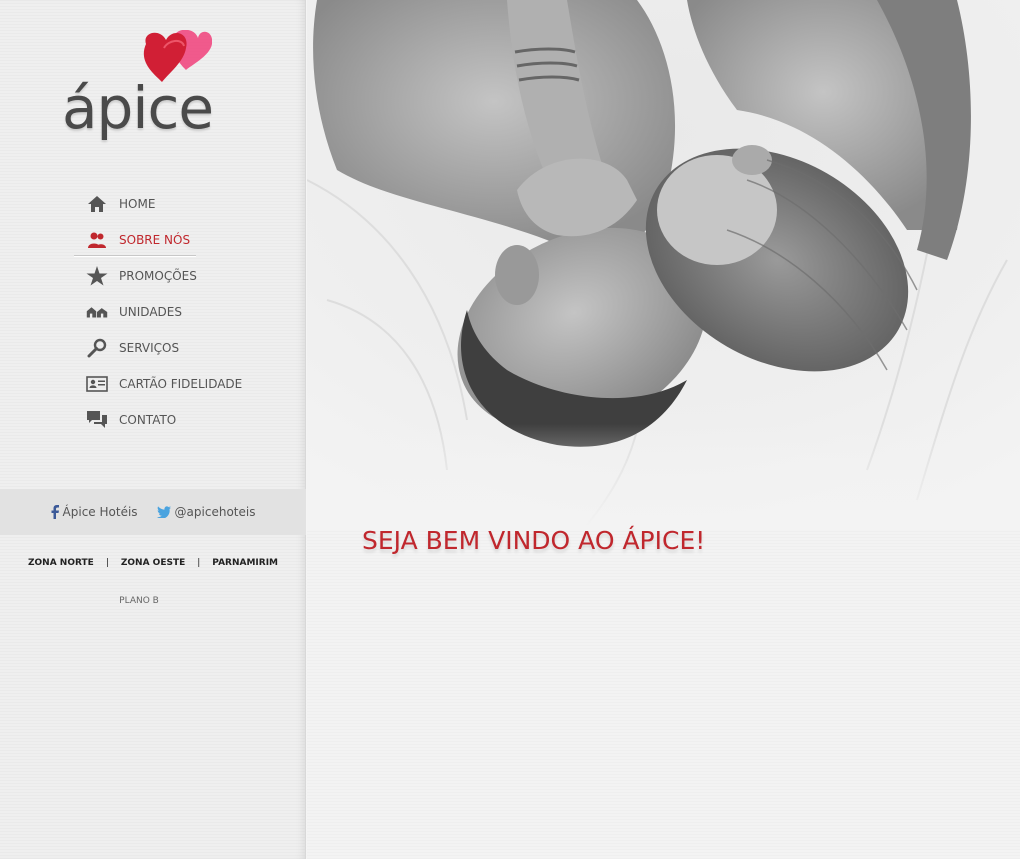 This screenshot has width=1020, height=859. What do you see at coordinates (153, 512) in the screenshot?
I see `social-bar: Ápice Hotéis @apicehoteis` at bounding box center [153, 512].